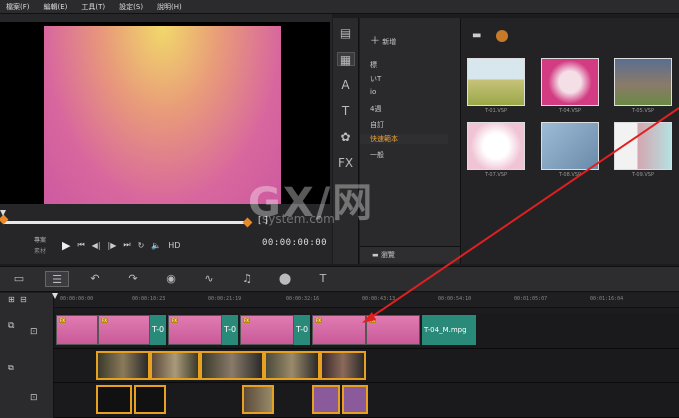 This screenshot has height=418, width=679. What do you see at coordinates (607, 299) in the screenshot?
I see `ruler-tick: 00:01:16:04` at bounding box center [607, 299].